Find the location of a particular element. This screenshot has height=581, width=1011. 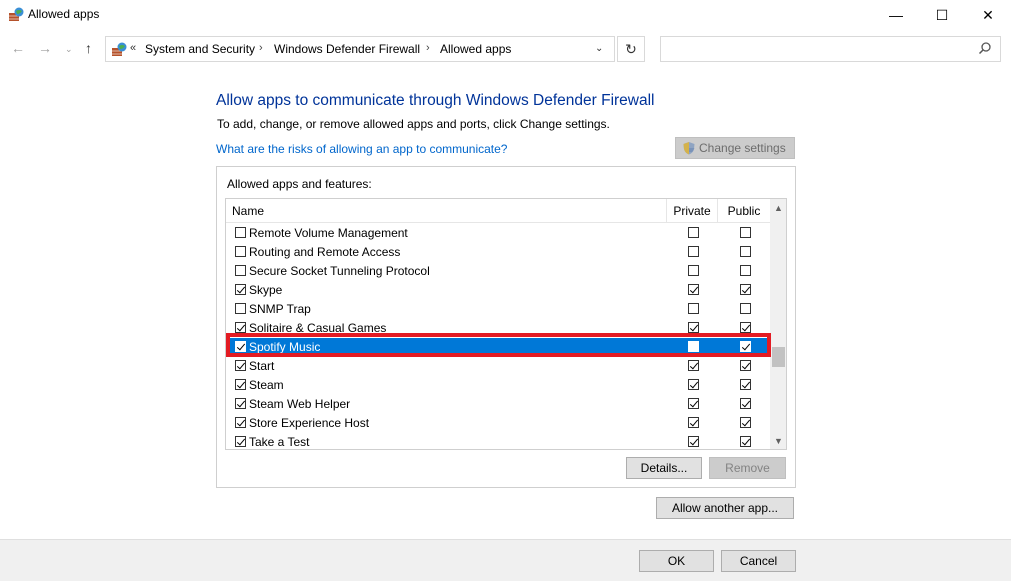

list-item: Store Experience Host is located at coordinates (498, 423).